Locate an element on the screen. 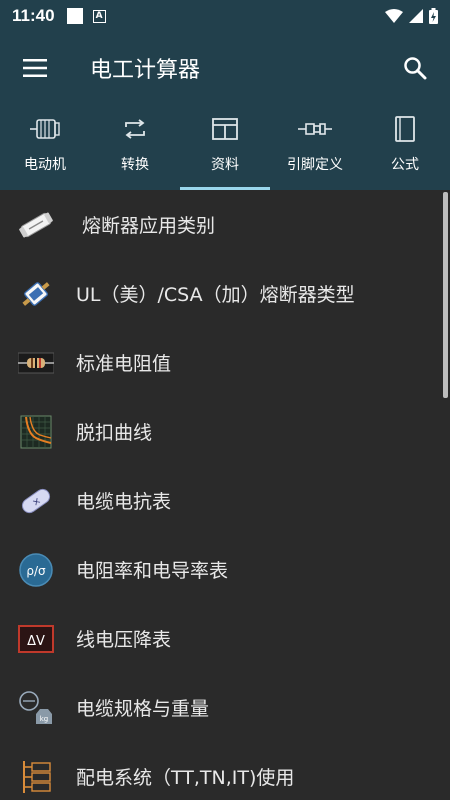 Image resolution: width=450 pixels, height=800 pixels. keyboard-a-icon: A is located at coordinates (99, 16).